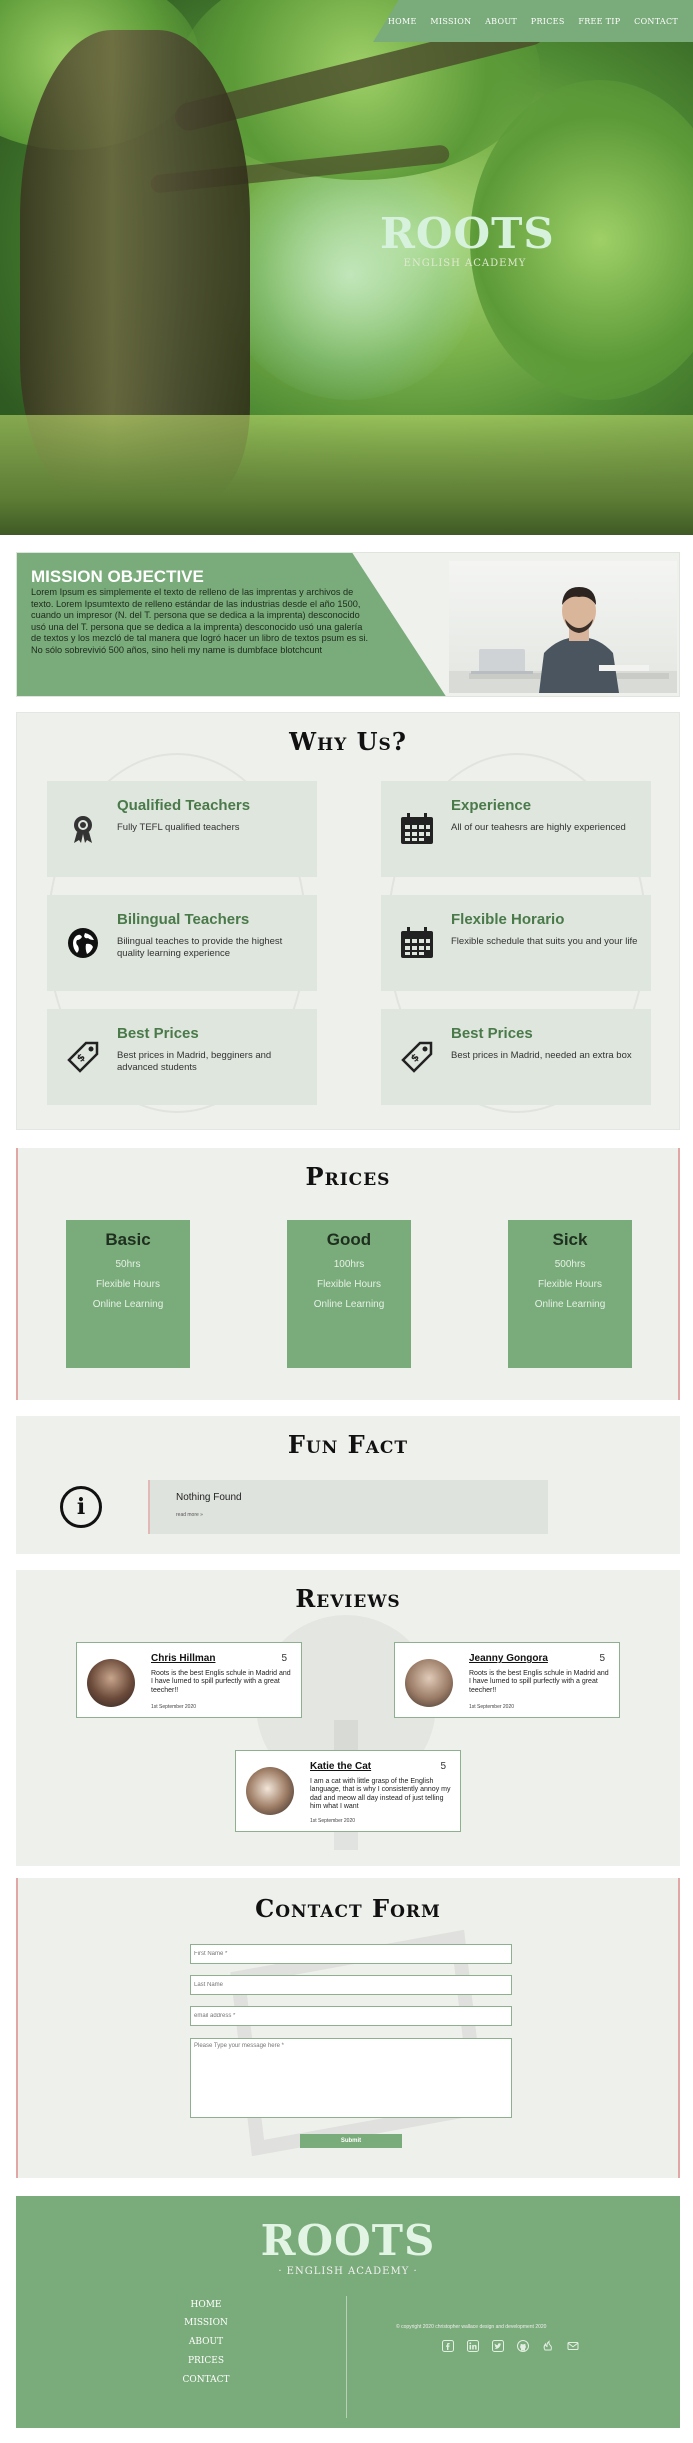 The image size is (693, 2443). Describe the element at coordinates (206, 2323) in the screenshot. I see `footer-link-mission: MISSION` at that location.